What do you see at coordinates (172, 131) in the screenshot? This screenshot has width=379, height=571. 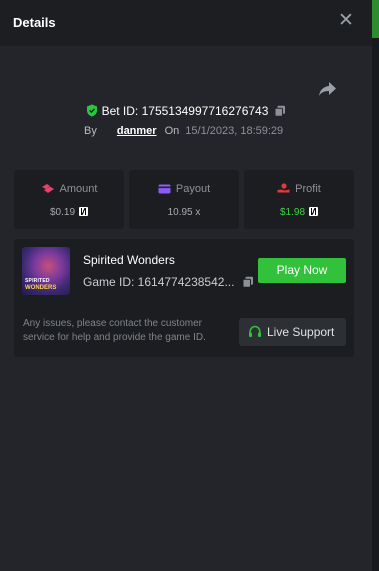 I see `on-label: On` at bounding box center [172, 131].